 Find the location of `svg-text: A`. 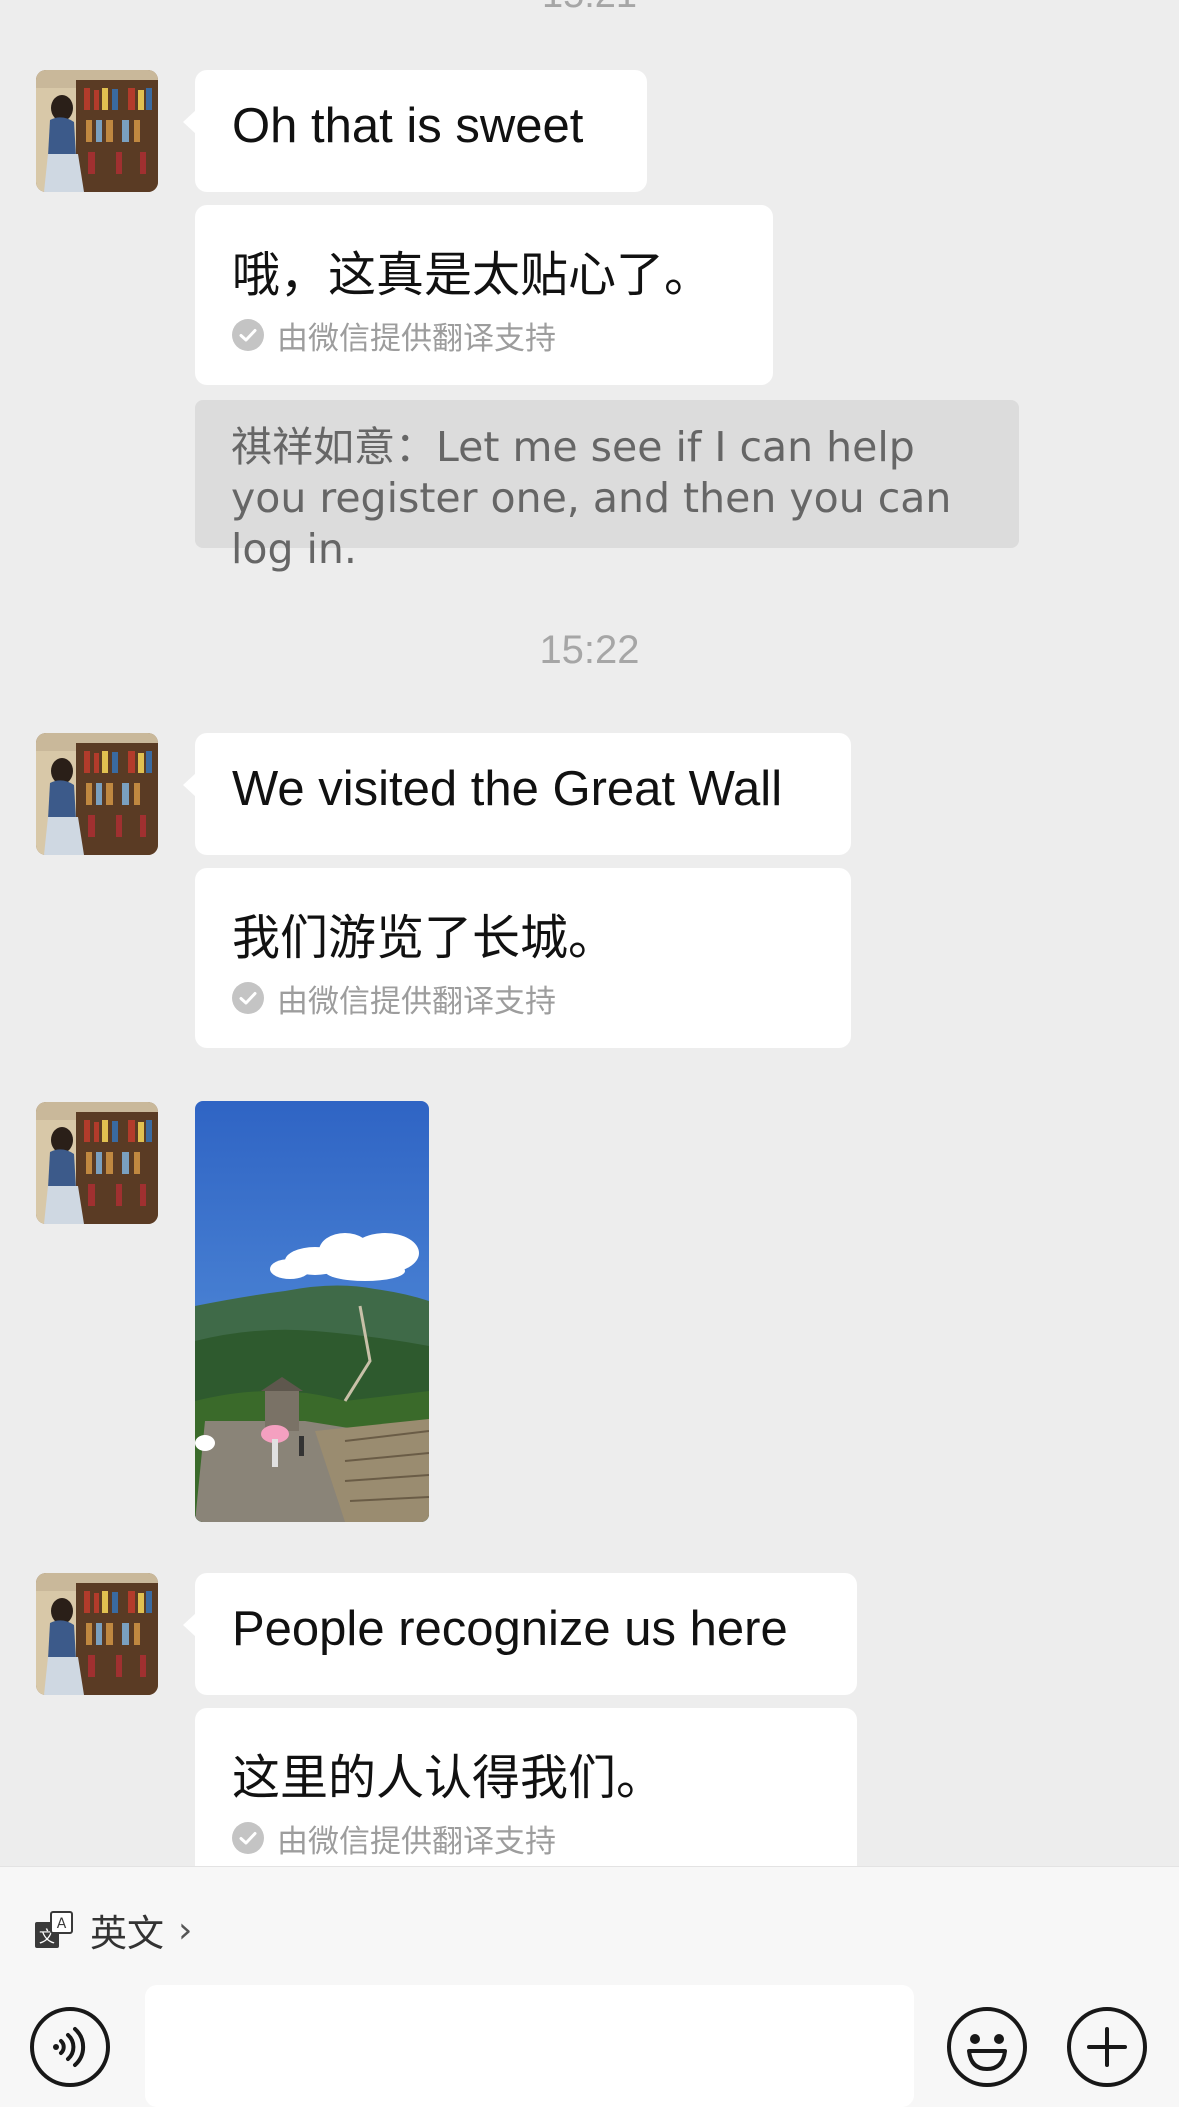

svg-text: A is located at coordinates (62, 1924).